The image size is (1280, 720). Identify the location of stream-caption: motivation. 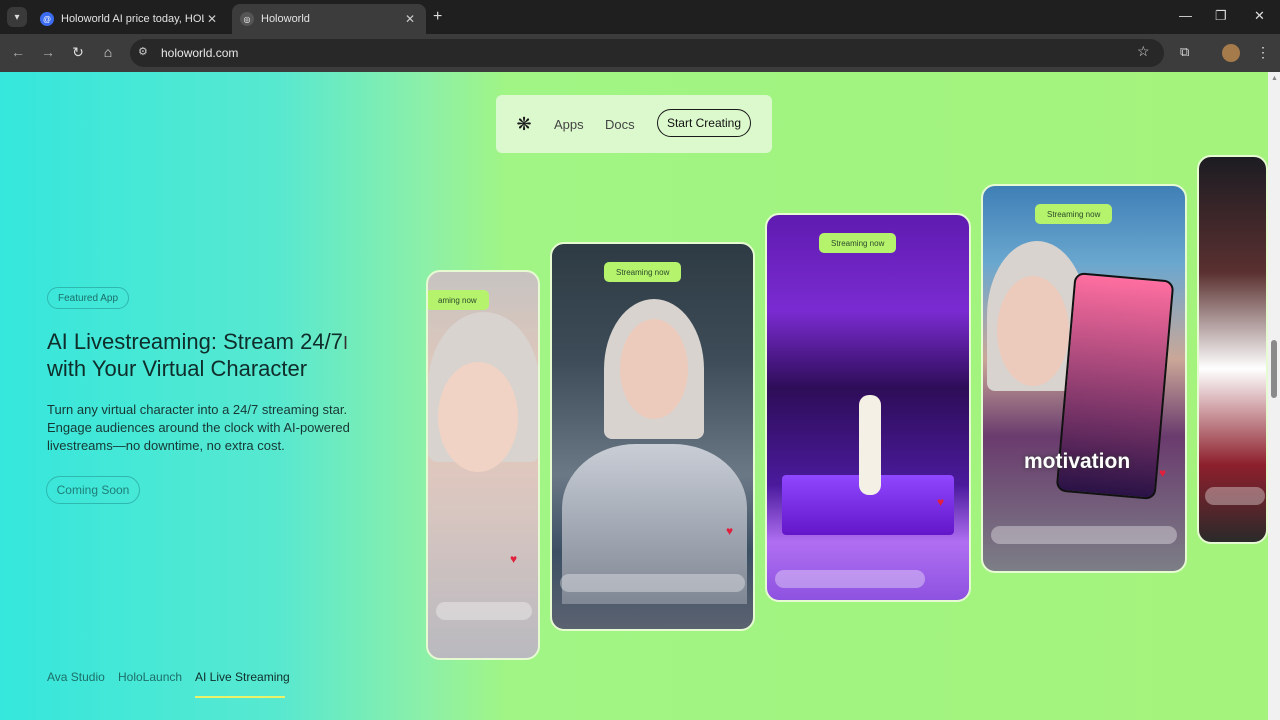
(1077, 461).